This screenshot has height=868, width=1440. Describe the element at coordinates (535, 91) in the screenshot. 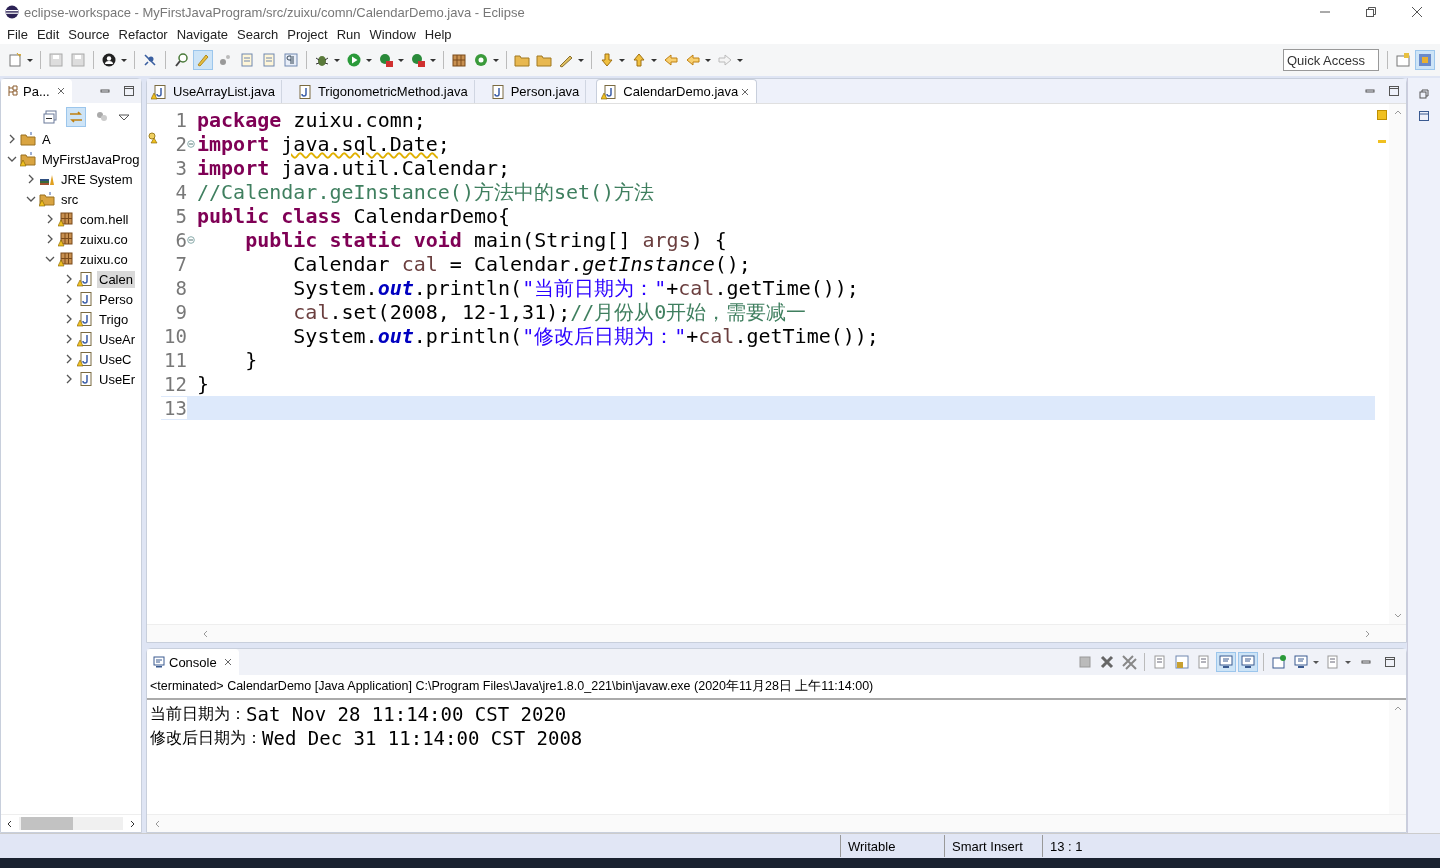

I see `editor-tab: Person.java` at that location.